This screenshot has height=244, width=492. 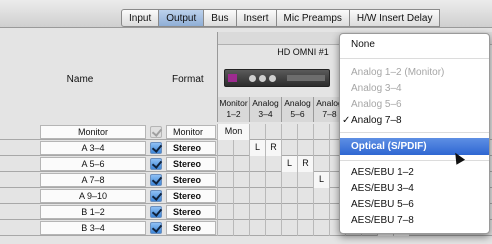 What do you see at coordinates (414, 189) in the screenshot?
I see `menu-item-aes-ebu-3-4: AES/EBU 3–4` at bounding box center [414, 189].